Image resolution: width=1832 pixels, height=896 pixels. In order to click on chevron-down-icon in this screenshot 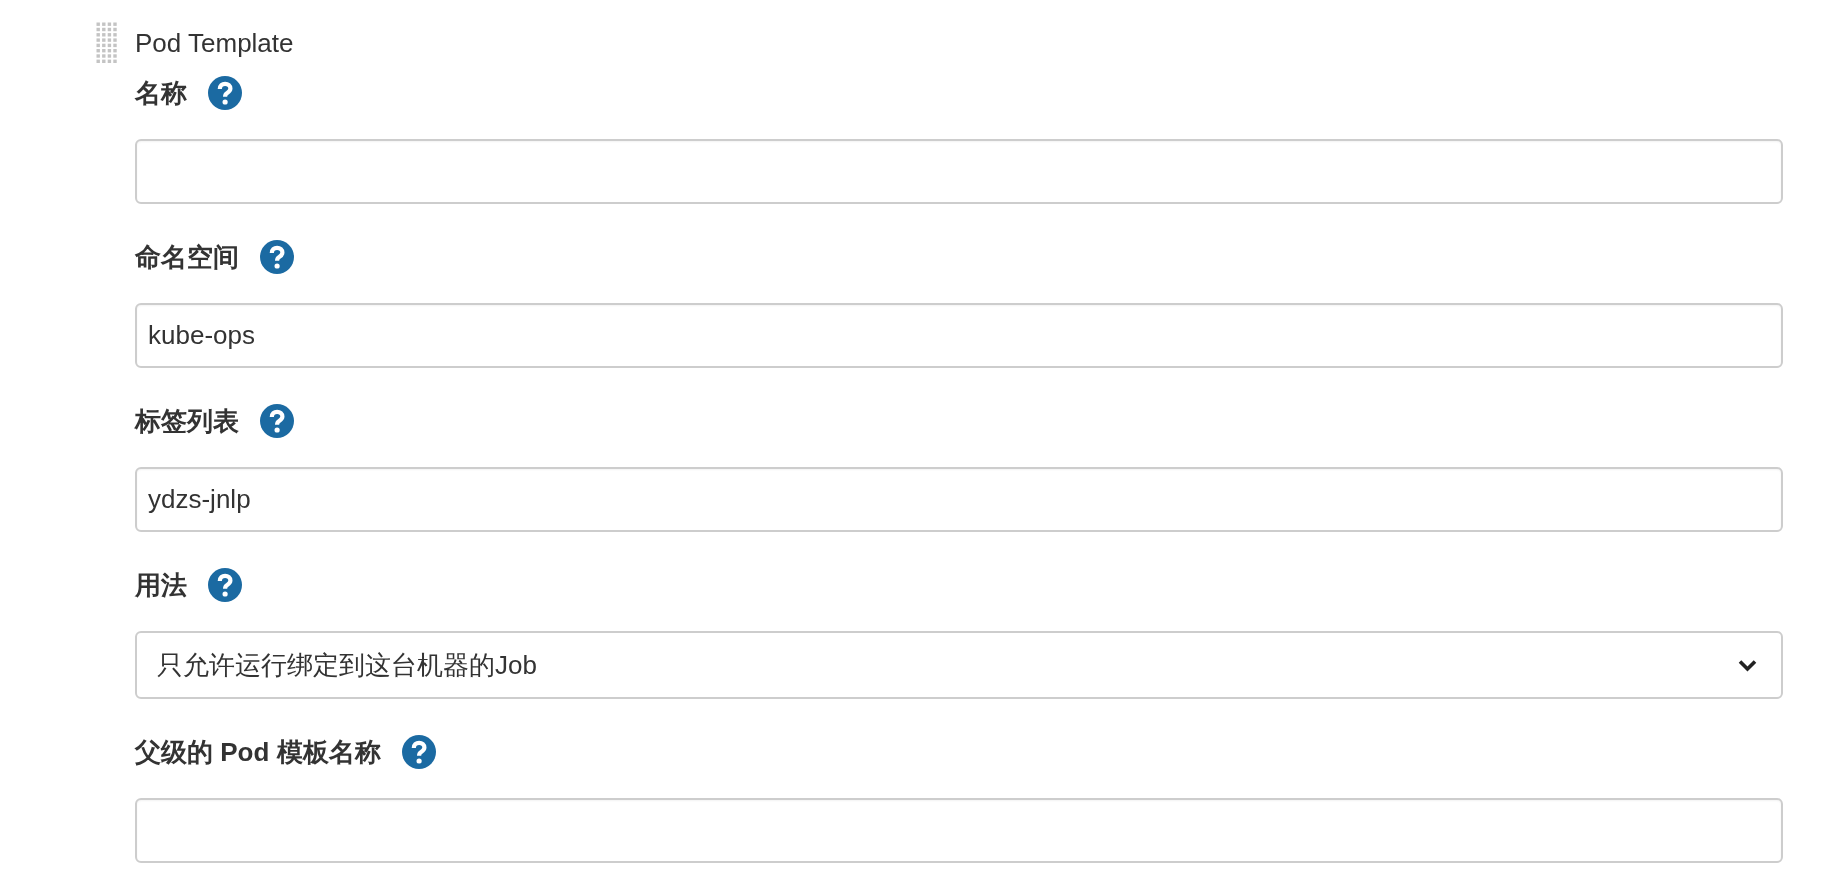, I will do `click(1747, 665)`.